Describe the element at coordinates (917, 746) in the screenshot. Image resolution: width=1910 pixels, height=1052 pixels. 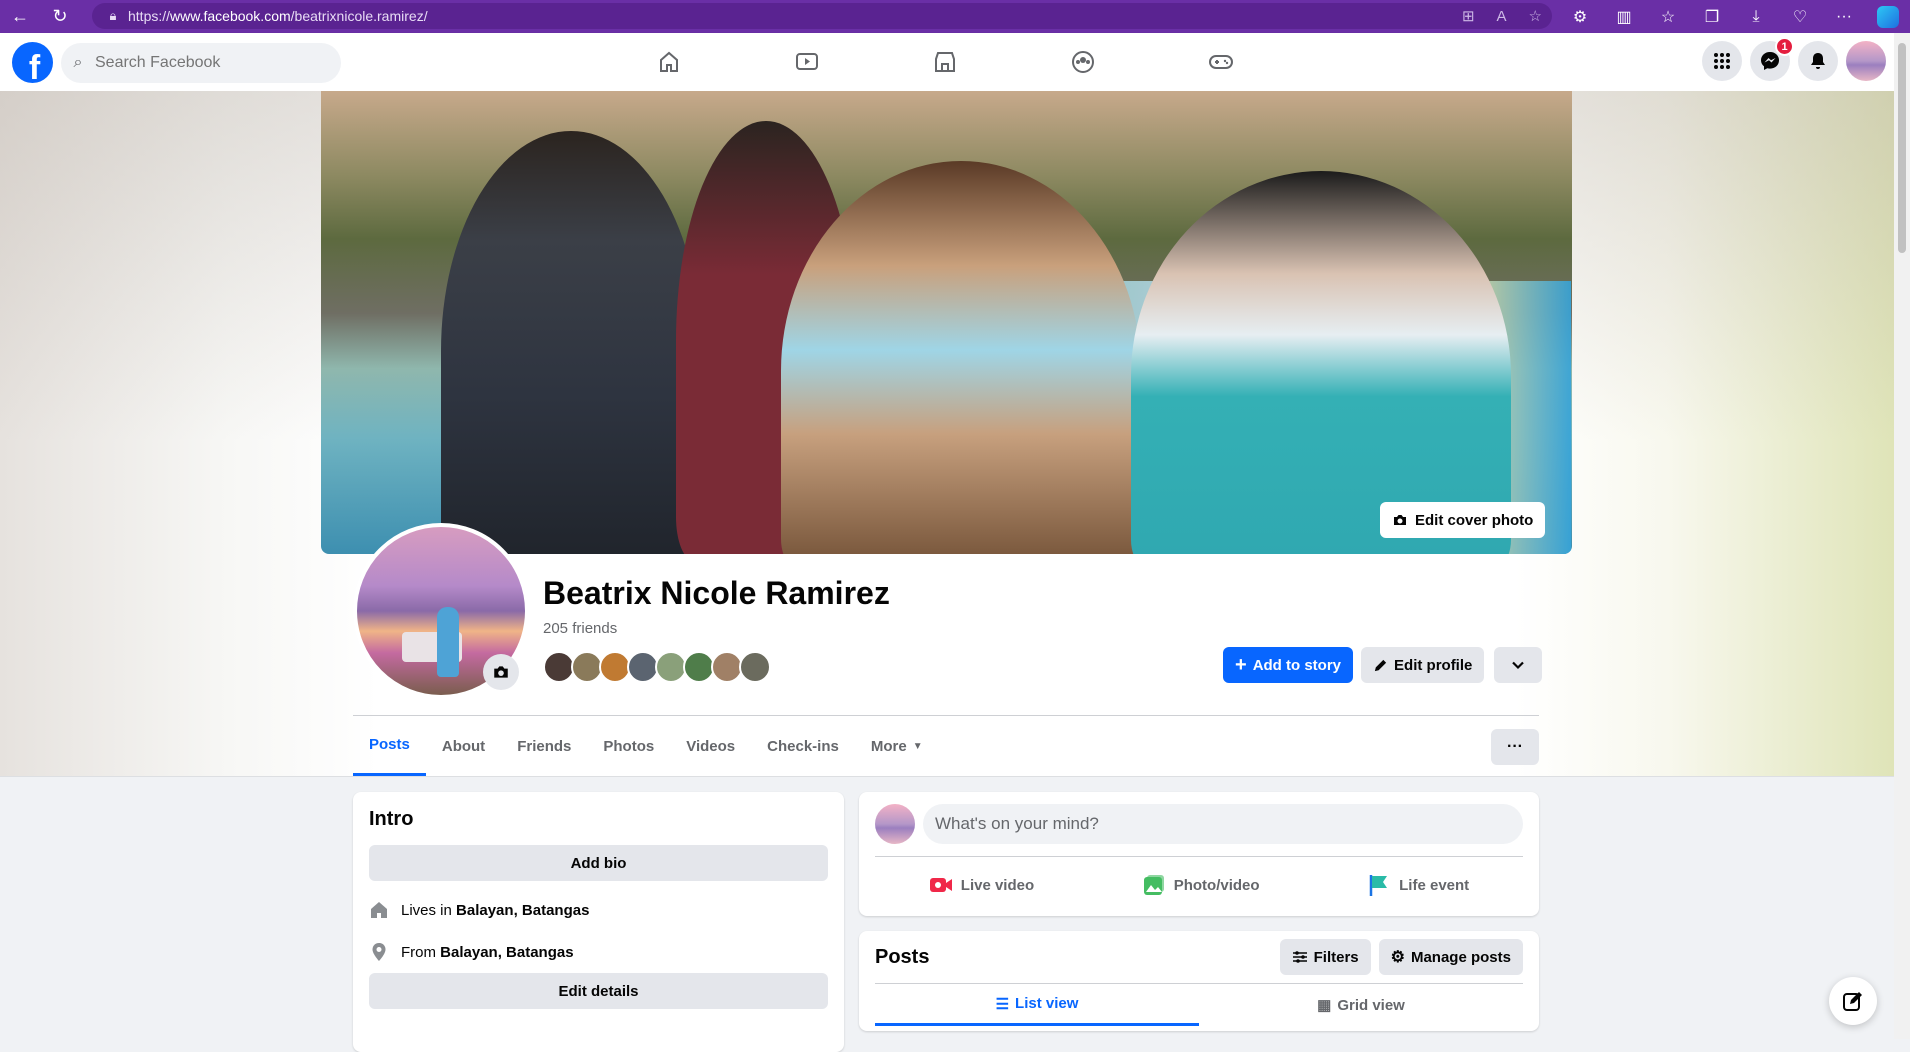
I see `caret-down-icon: ▼` at that location.